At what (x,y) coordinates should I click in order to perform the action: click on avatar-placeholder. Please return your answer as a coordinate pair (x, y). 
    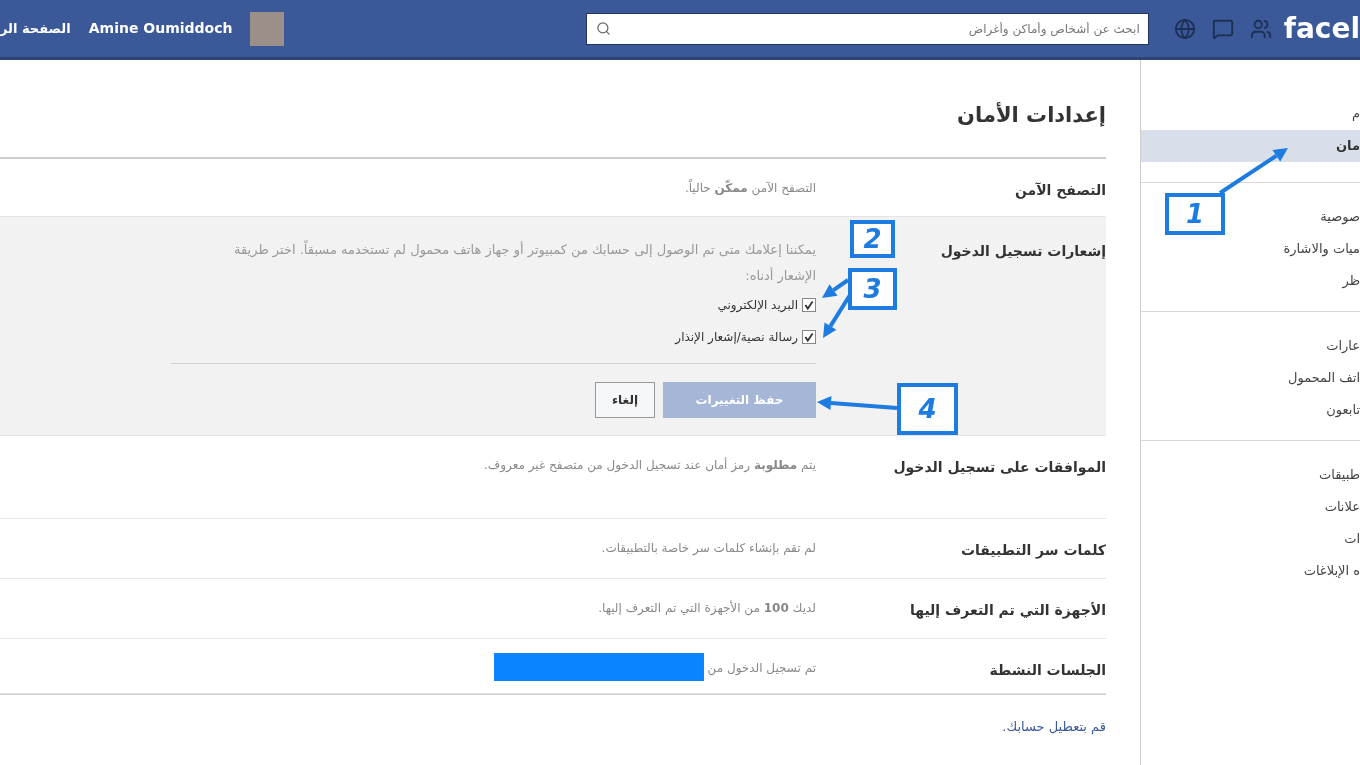
    Looking at the image, I should click on (267, 28).